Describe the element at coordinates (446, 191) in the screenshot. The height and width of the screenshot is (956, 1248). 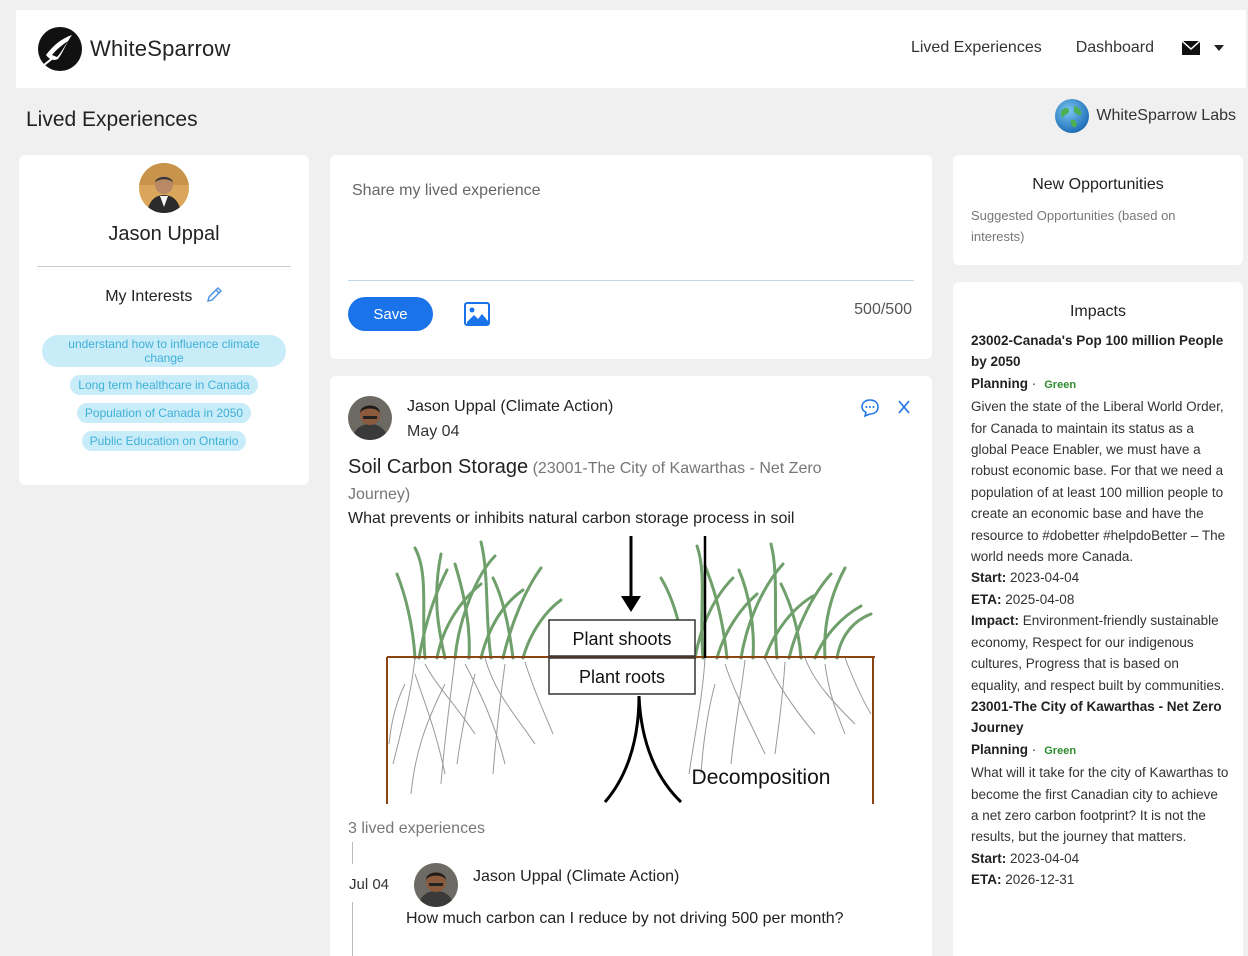
I see `compose-input: Share my lived experience` at that location.